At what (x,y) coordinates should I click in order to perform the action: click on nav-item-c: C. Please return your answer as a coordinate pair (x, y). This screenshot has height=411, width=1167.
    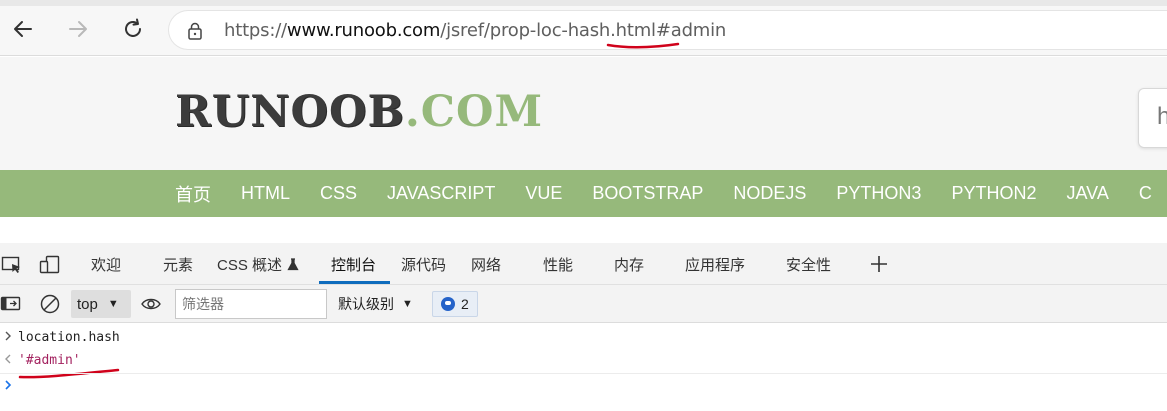
    Looking at the image, I should click on (1145, 193).